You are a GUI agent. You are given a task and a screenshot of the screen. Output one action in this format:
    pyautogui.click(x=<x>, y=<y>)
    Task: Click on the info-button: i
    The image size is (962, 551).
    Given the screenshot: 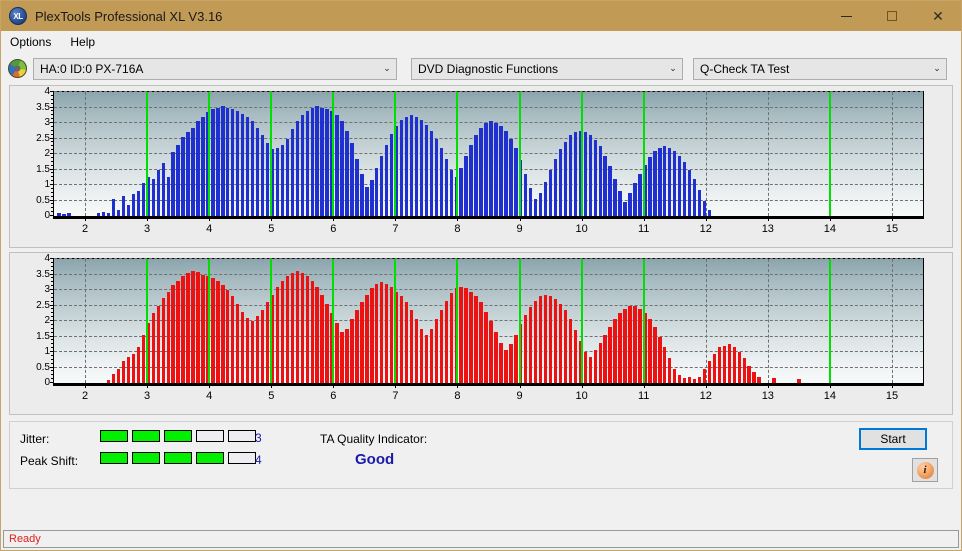 What is the action you would take?
    pyautogui.click(x=925, y=470)
    